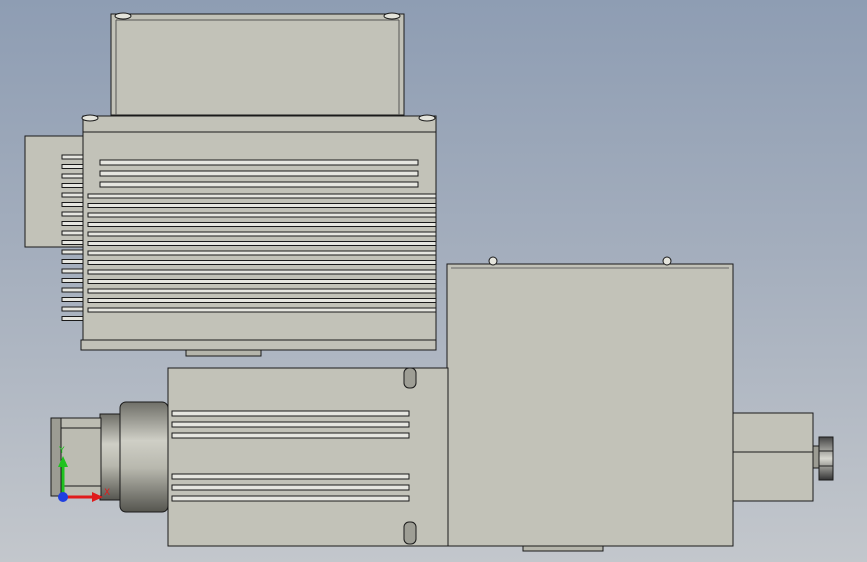  What do you see at coordinates (308, 457) in the screenshot?
I see `lower-motor-body` at bounding box center [308, 457].